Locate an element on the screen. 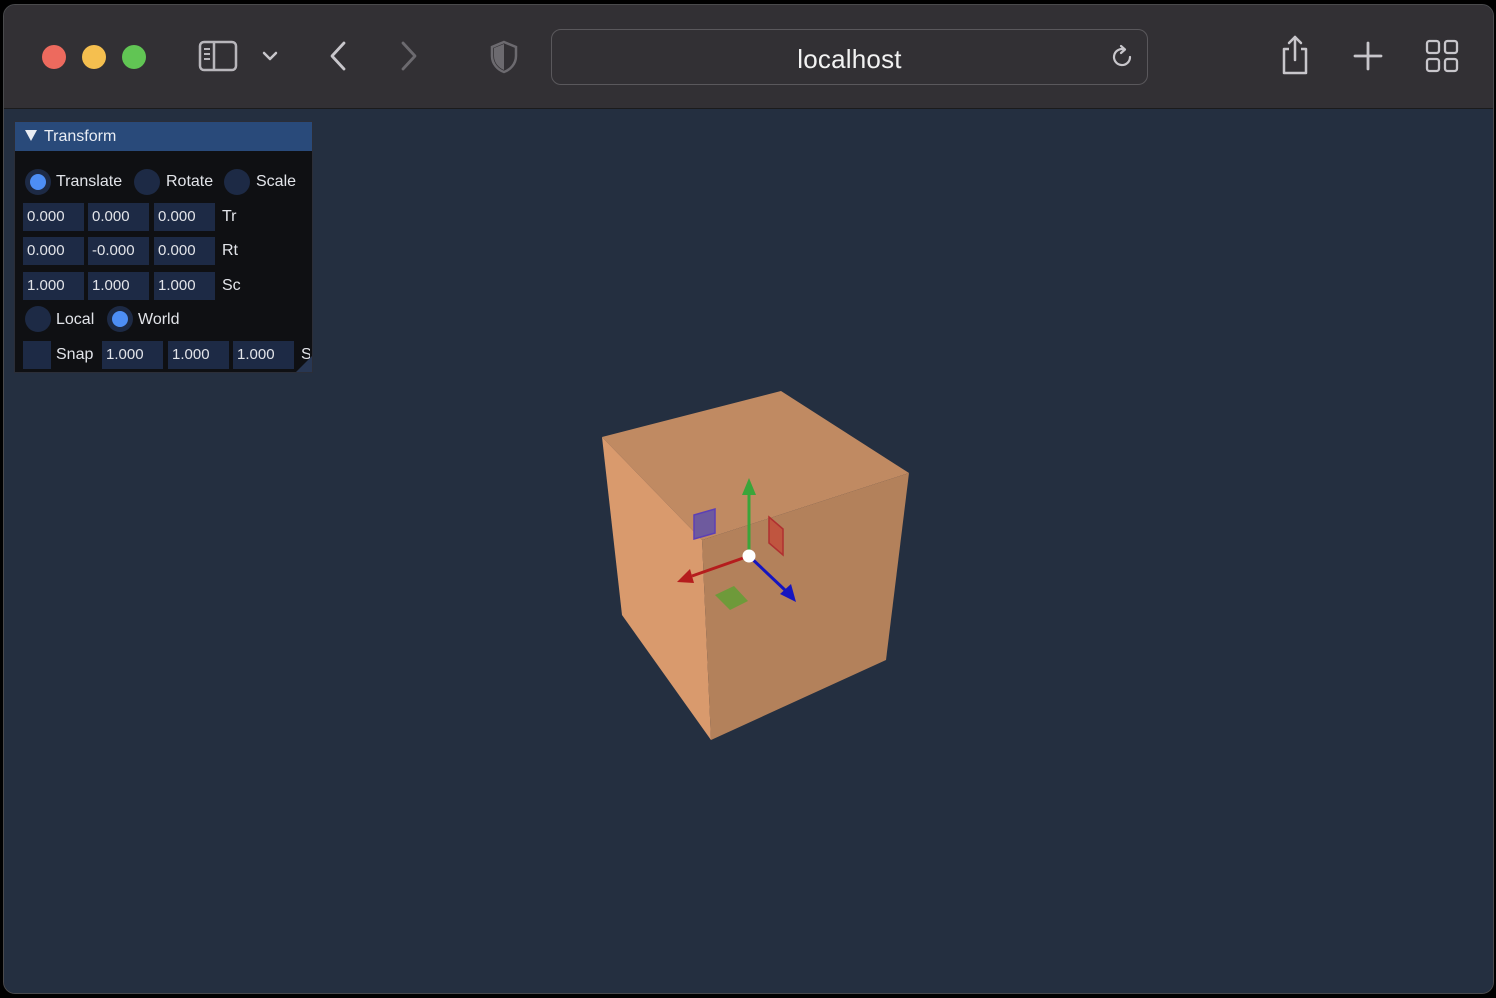  rotate-y-input: -0.000 is located at coordinates (118, 251).